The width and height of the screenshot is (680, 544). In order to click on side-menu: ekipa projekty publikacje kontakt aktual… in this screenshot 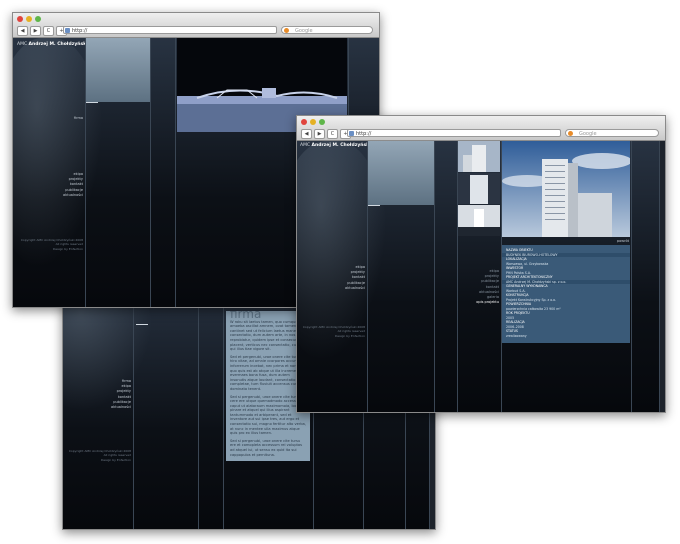, I will do `click(479, 287)`.